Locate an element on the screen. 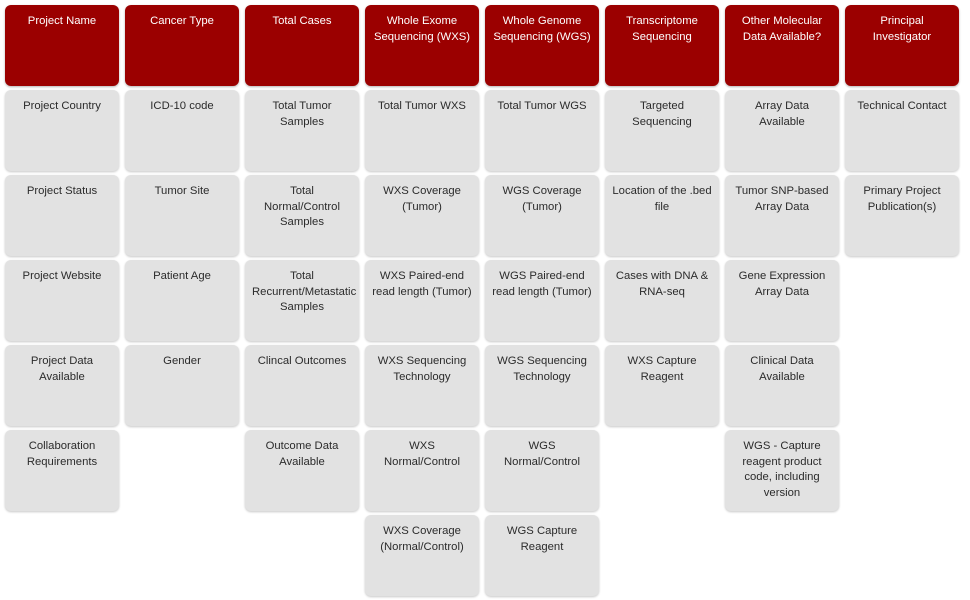 The height and width of the screenshot is (600, 970). grid-field-cell: Patient Age is located at coordinates (182, 300).